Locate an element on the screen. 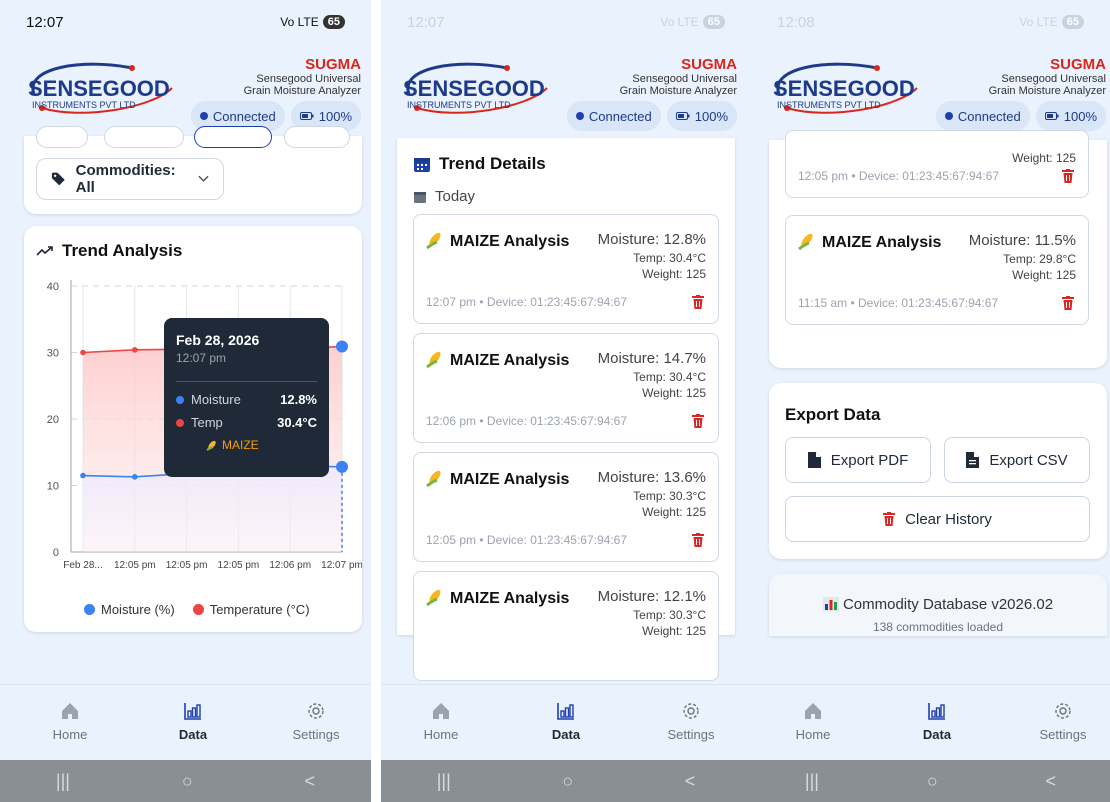 The height and width of the screenshot is (802, 1110). trend-details-label: Trend Details is located at coordinates (492, 163).